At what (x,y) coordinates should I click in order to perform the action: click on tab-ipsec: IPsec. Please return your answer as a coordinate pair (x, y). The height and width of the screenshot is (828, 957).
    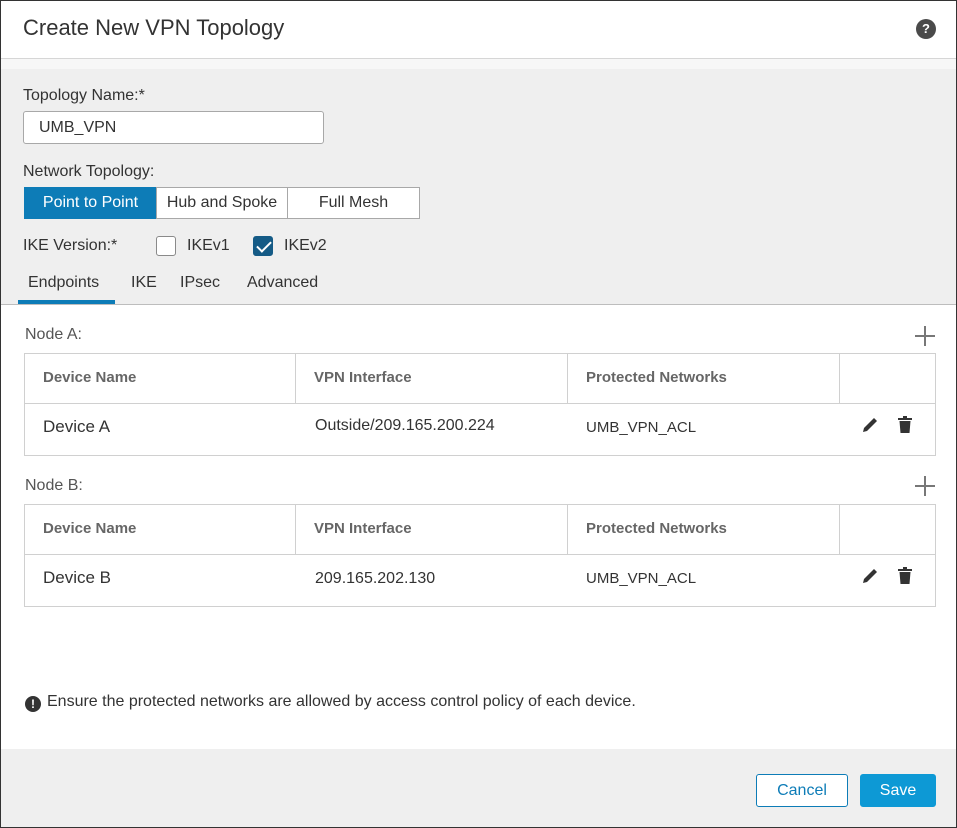
    Looking at the image, I should click on (200, 283).